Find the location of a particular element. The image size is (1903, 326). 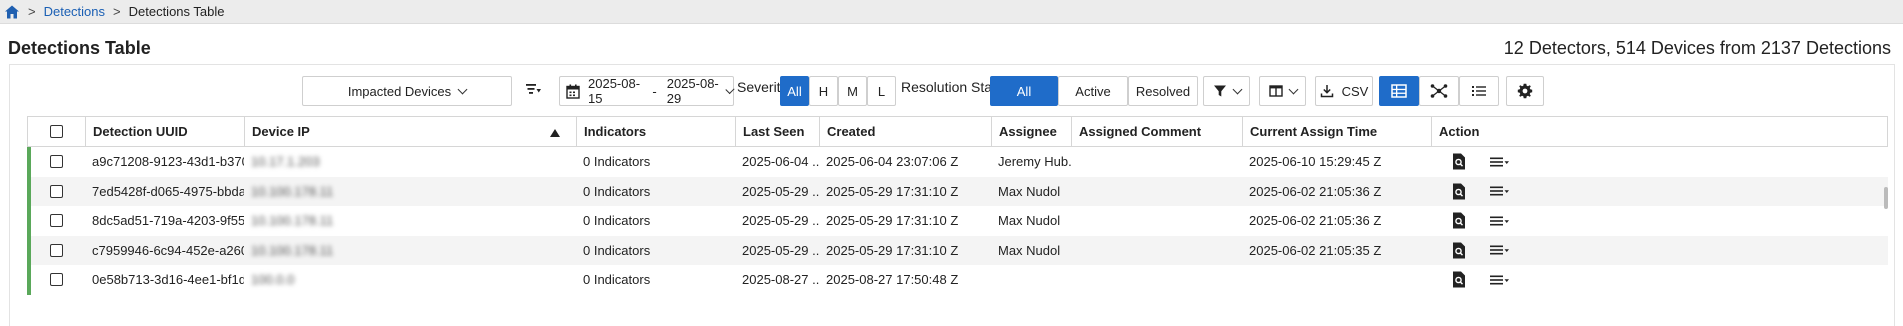

page-title: Detections Table is located at coordinates (79, 48).